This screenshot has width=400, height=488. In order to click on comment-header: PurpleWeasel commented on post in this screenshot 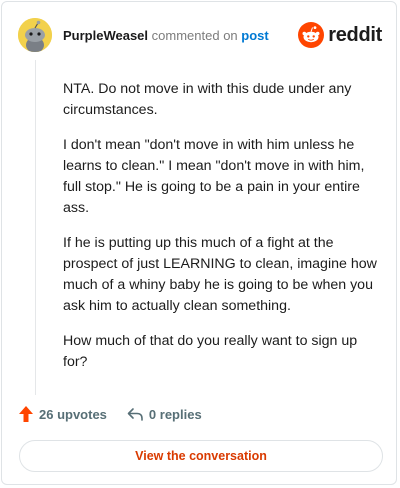, I will do `click(166, 36)`.